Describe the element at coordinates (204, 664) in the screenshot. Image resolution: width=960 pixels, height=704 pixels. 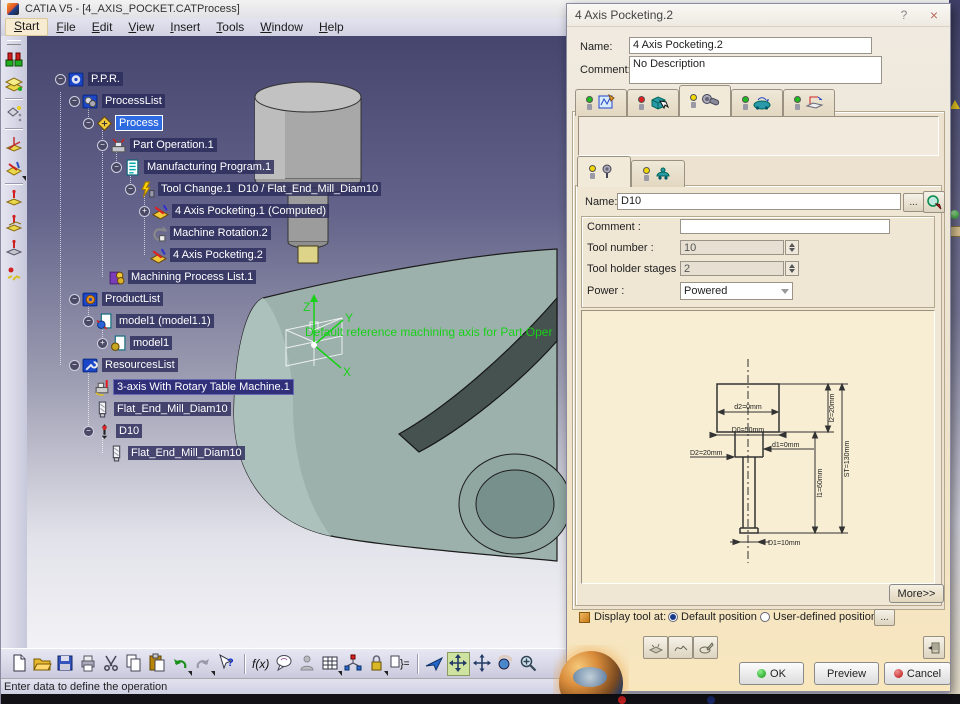
I see `redo-icon` at that location.